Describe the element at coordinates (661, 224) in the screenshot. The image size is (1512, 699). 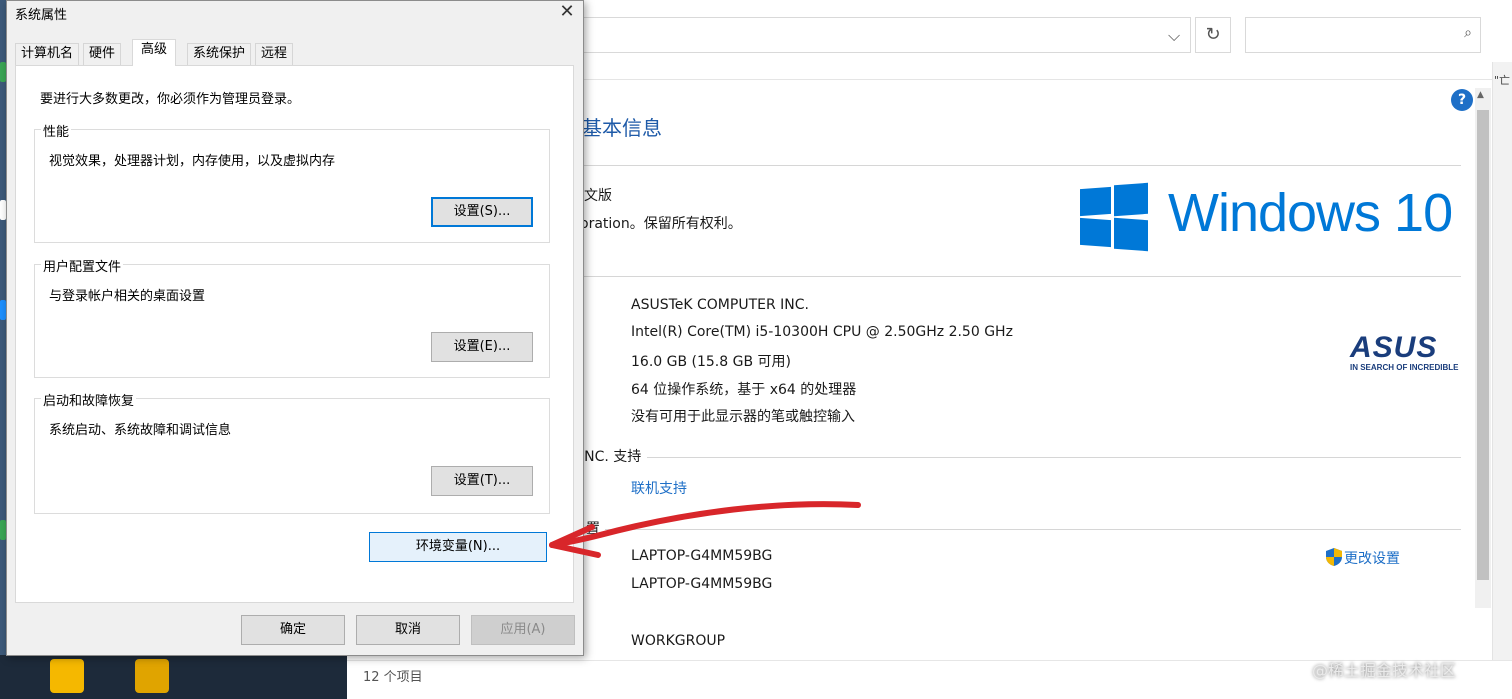
I see `copyright-text: oration。保留所有权利。` at that location.